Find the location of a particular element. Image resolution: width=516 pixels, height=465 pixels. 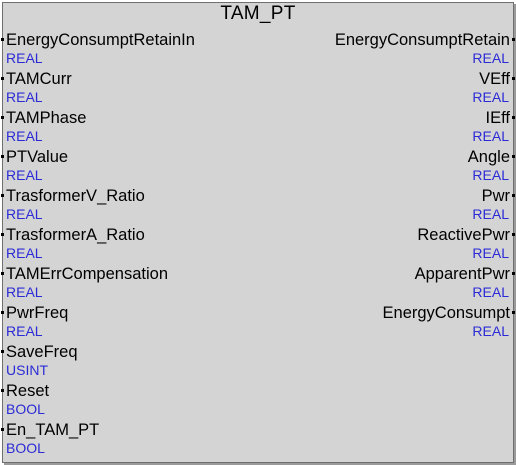

input-pin-en-tam-pt: En_TAM_PT BOOL is located at coordinates (50, 439).